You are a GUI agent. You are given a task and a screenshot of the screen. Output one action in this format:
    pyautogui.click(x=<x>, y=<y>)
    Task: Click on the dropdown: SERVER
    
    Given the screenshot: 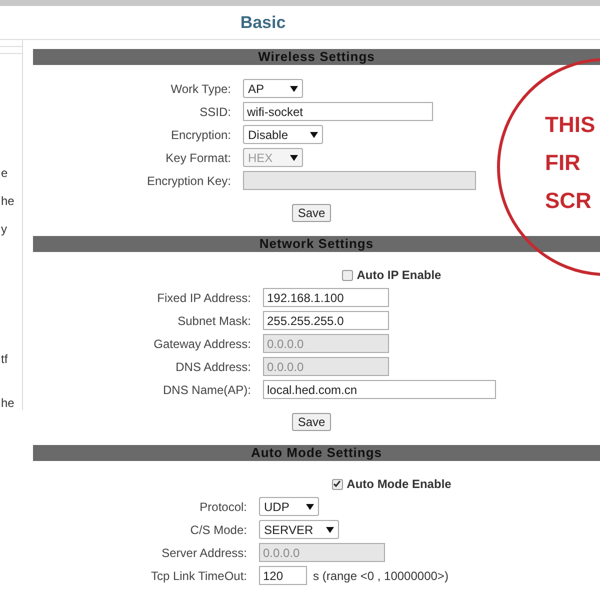 What is the action you would take?
    pyautogui.click(x=299, y=529)
    